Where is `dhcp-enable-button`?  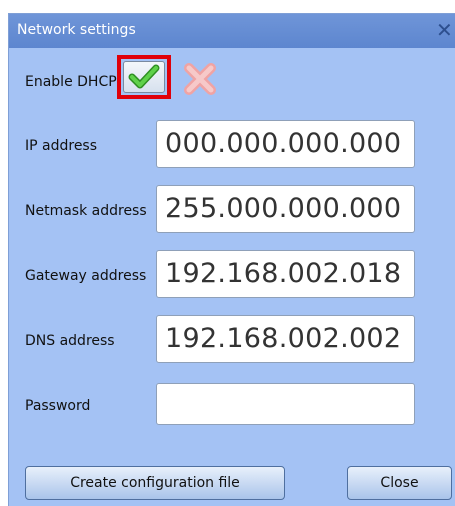 dhcp-enable-button is located at coordinates (144, 77).